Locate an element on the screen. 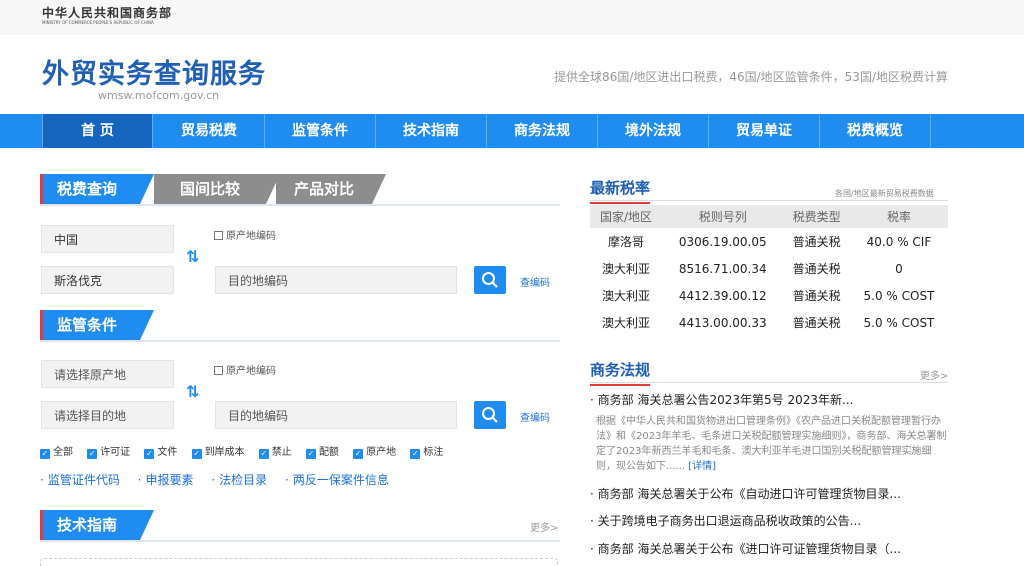 The height and width of the screenshot is (566, 1024). filter-label: 标注 is located at coordinates (433, 452).